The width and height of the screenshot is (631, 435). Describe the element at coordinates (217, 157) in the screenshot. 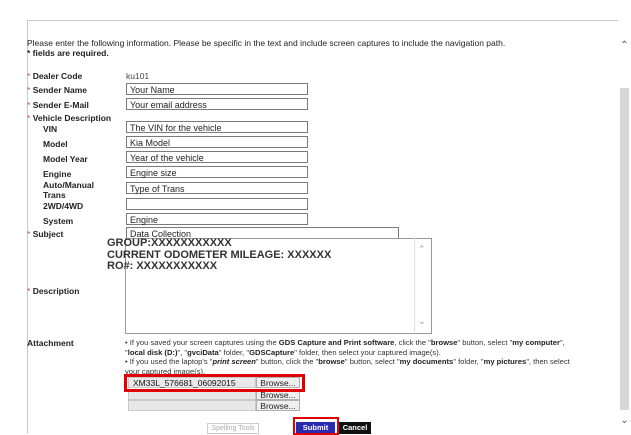

I see `model-year-input: Year of the vehicle` at that location.